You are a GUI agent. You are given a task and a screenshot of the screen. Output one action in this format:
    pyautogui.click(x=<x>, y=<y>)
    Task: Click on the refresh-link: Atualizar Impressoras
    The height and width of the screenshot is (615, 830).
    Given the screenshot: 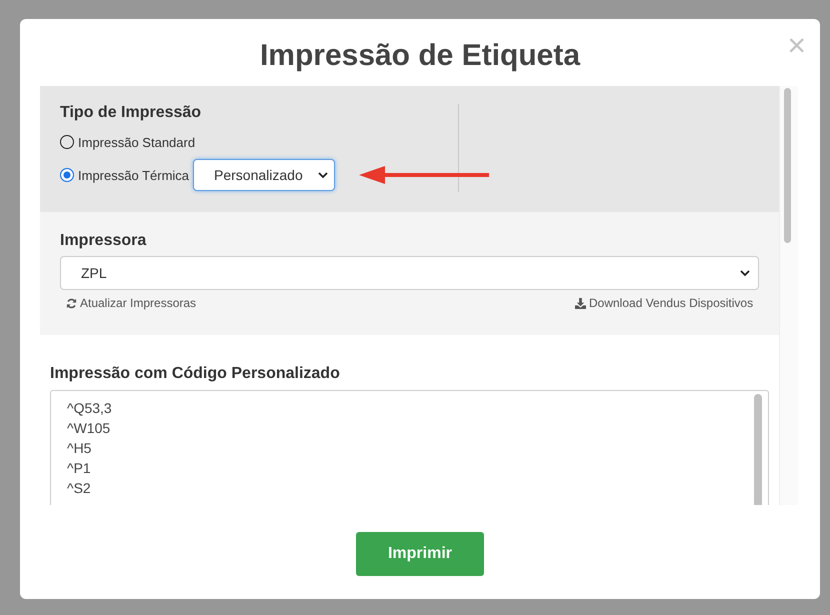 What is the action you would take?
    pyautogui.click(x=131, y=303)
    